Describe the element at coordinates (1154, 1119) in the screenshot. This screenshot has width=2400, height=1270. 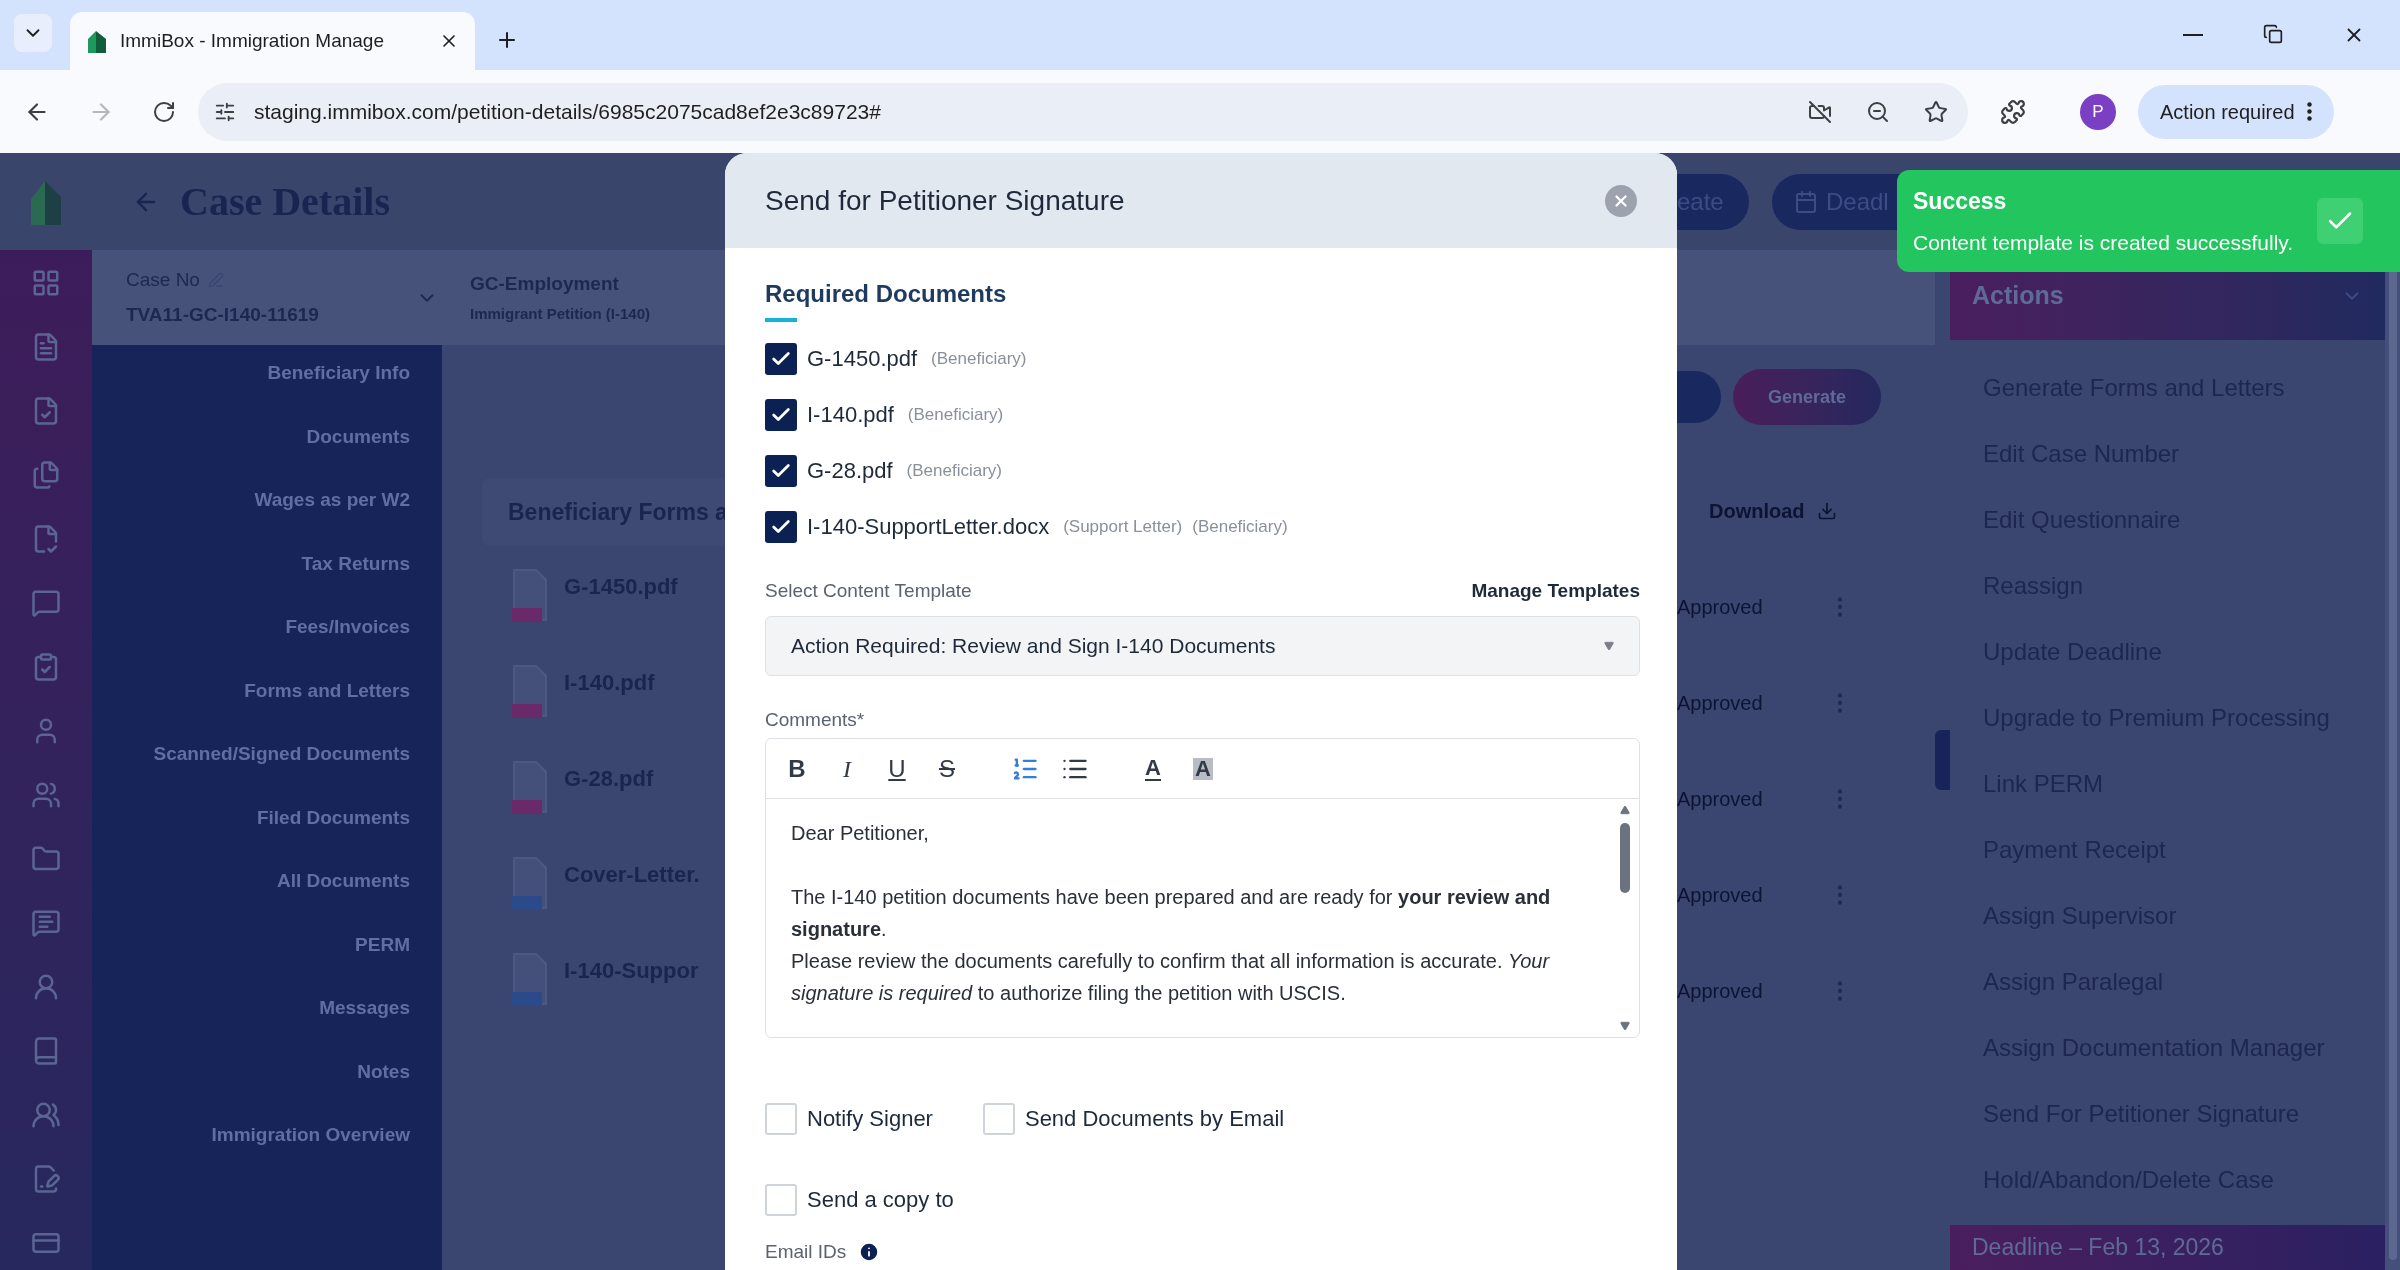
I see `option-label: Send Documents by Email` at that location.